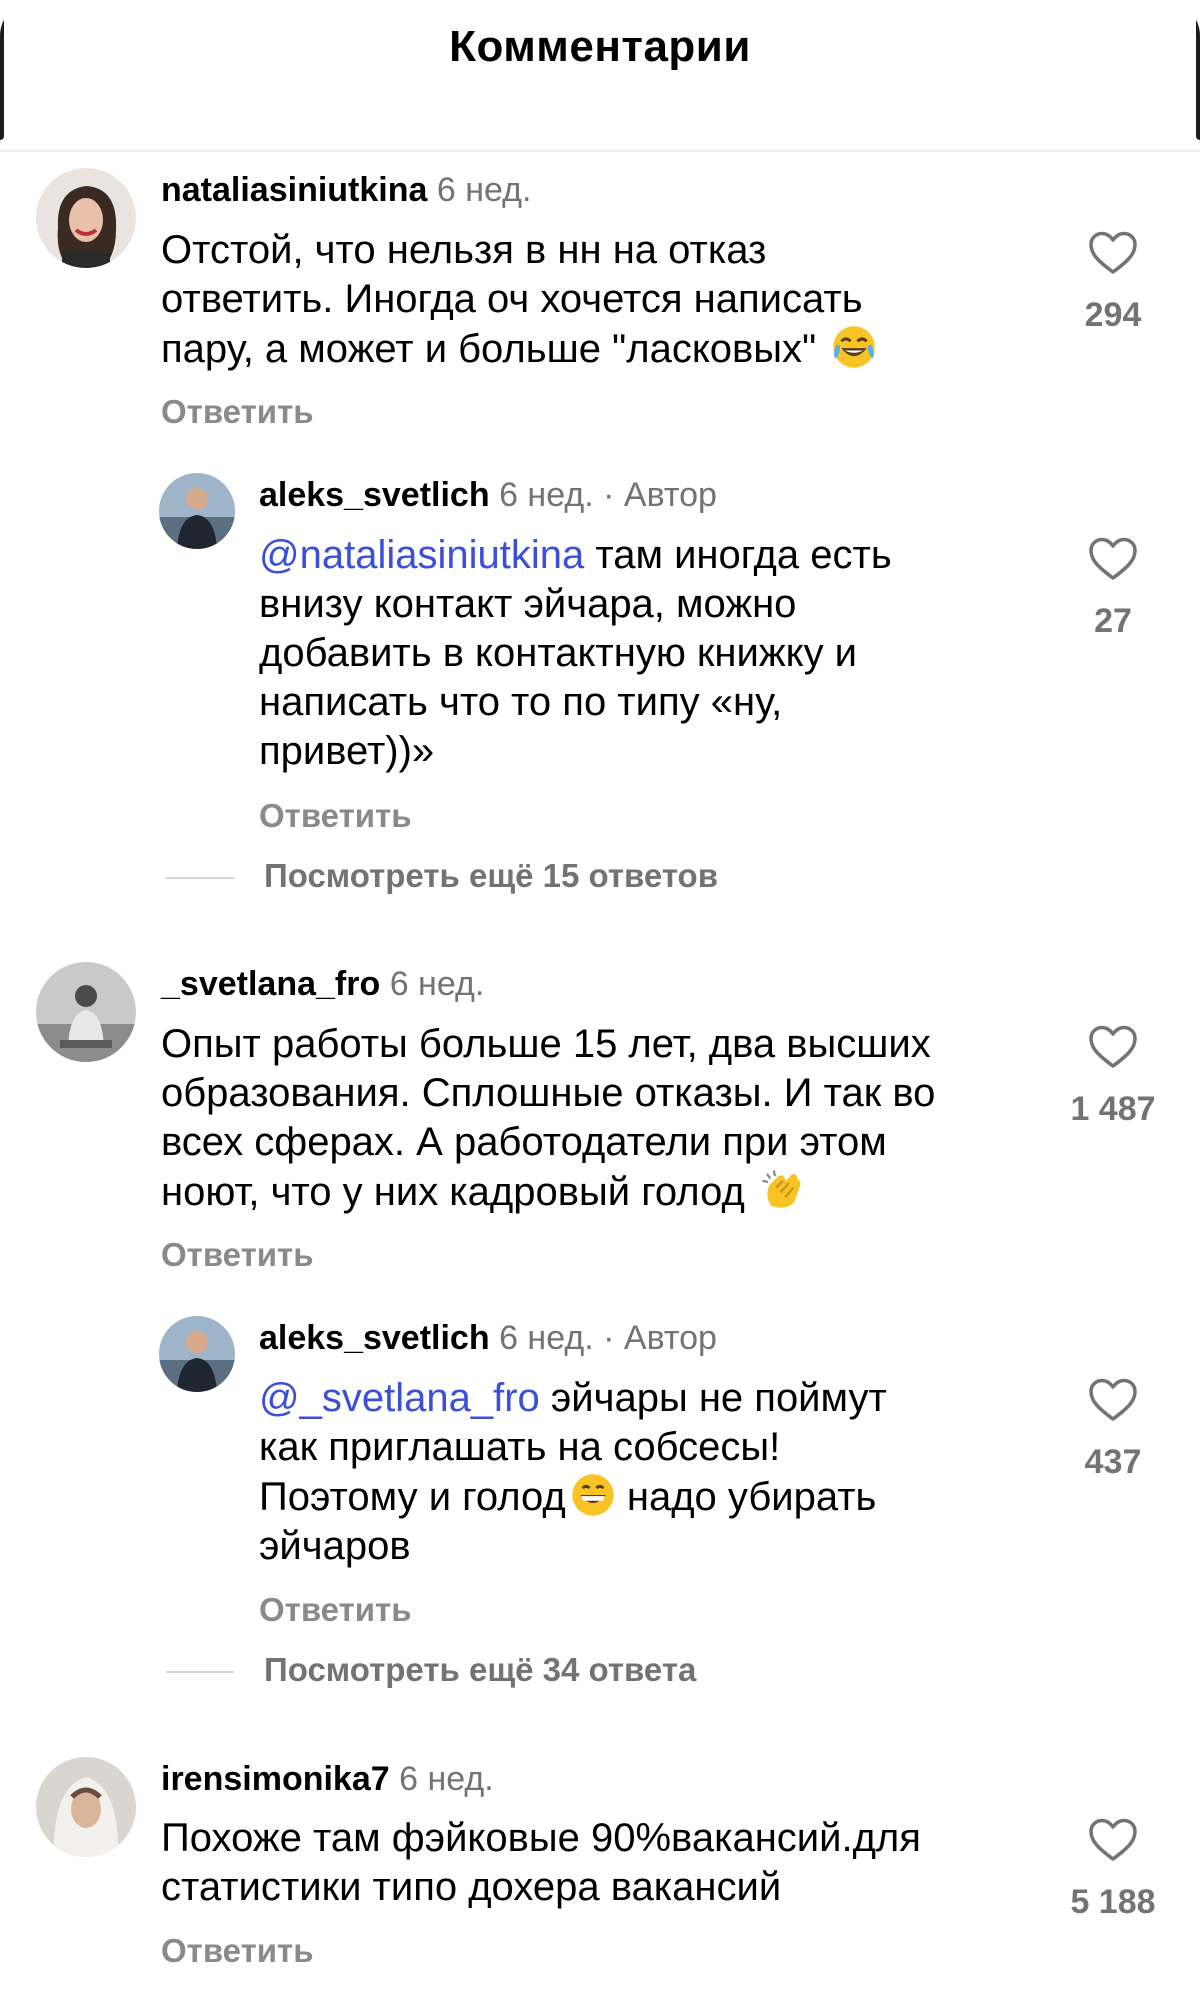 The image size is (1200, 1991). Describe the element at coordinates (1113, 282) in the screenshot. I see `like-button: 294` at that location.